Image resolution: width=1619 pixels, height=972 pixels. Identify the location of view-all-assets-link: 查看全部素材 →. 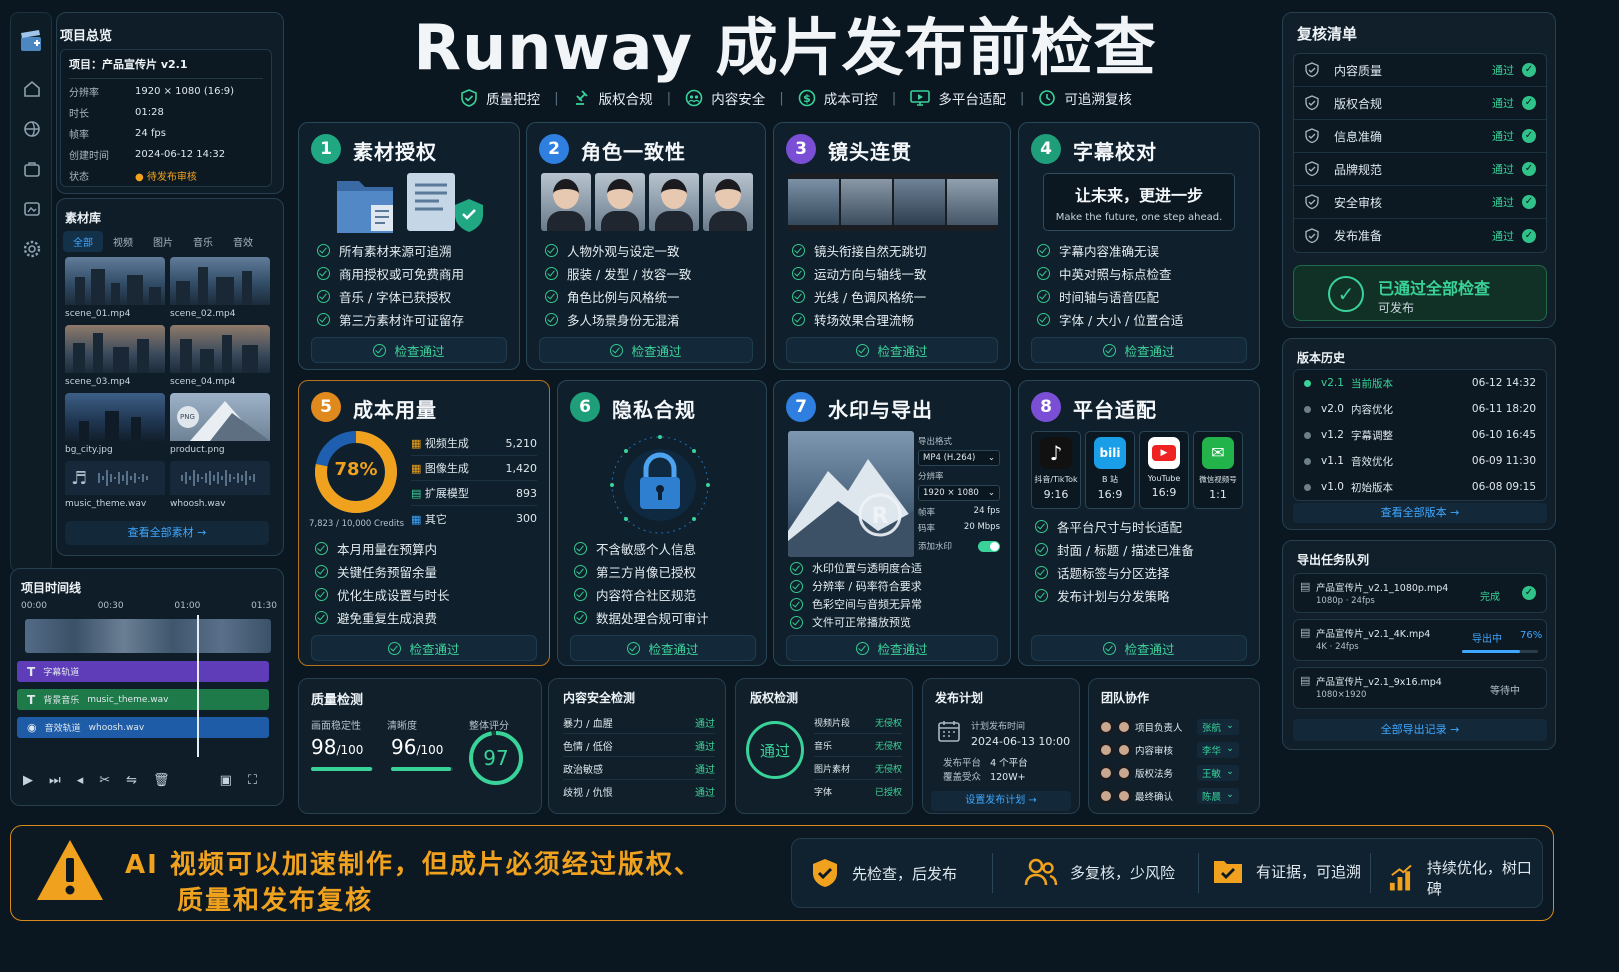
(167, 533).